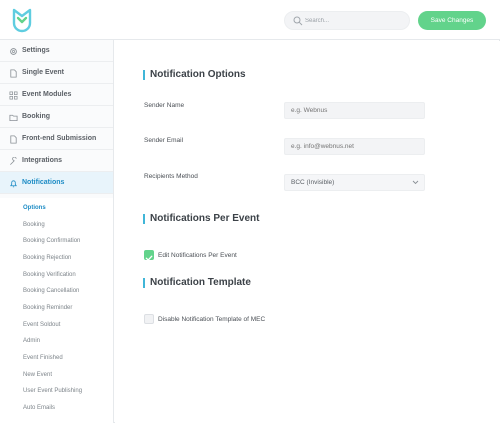 This screenshot has height=423, width=500. Describe the element at coordinates (164, 105) in the screenshot. I see `sender-name-label: Sender Name` at that location.